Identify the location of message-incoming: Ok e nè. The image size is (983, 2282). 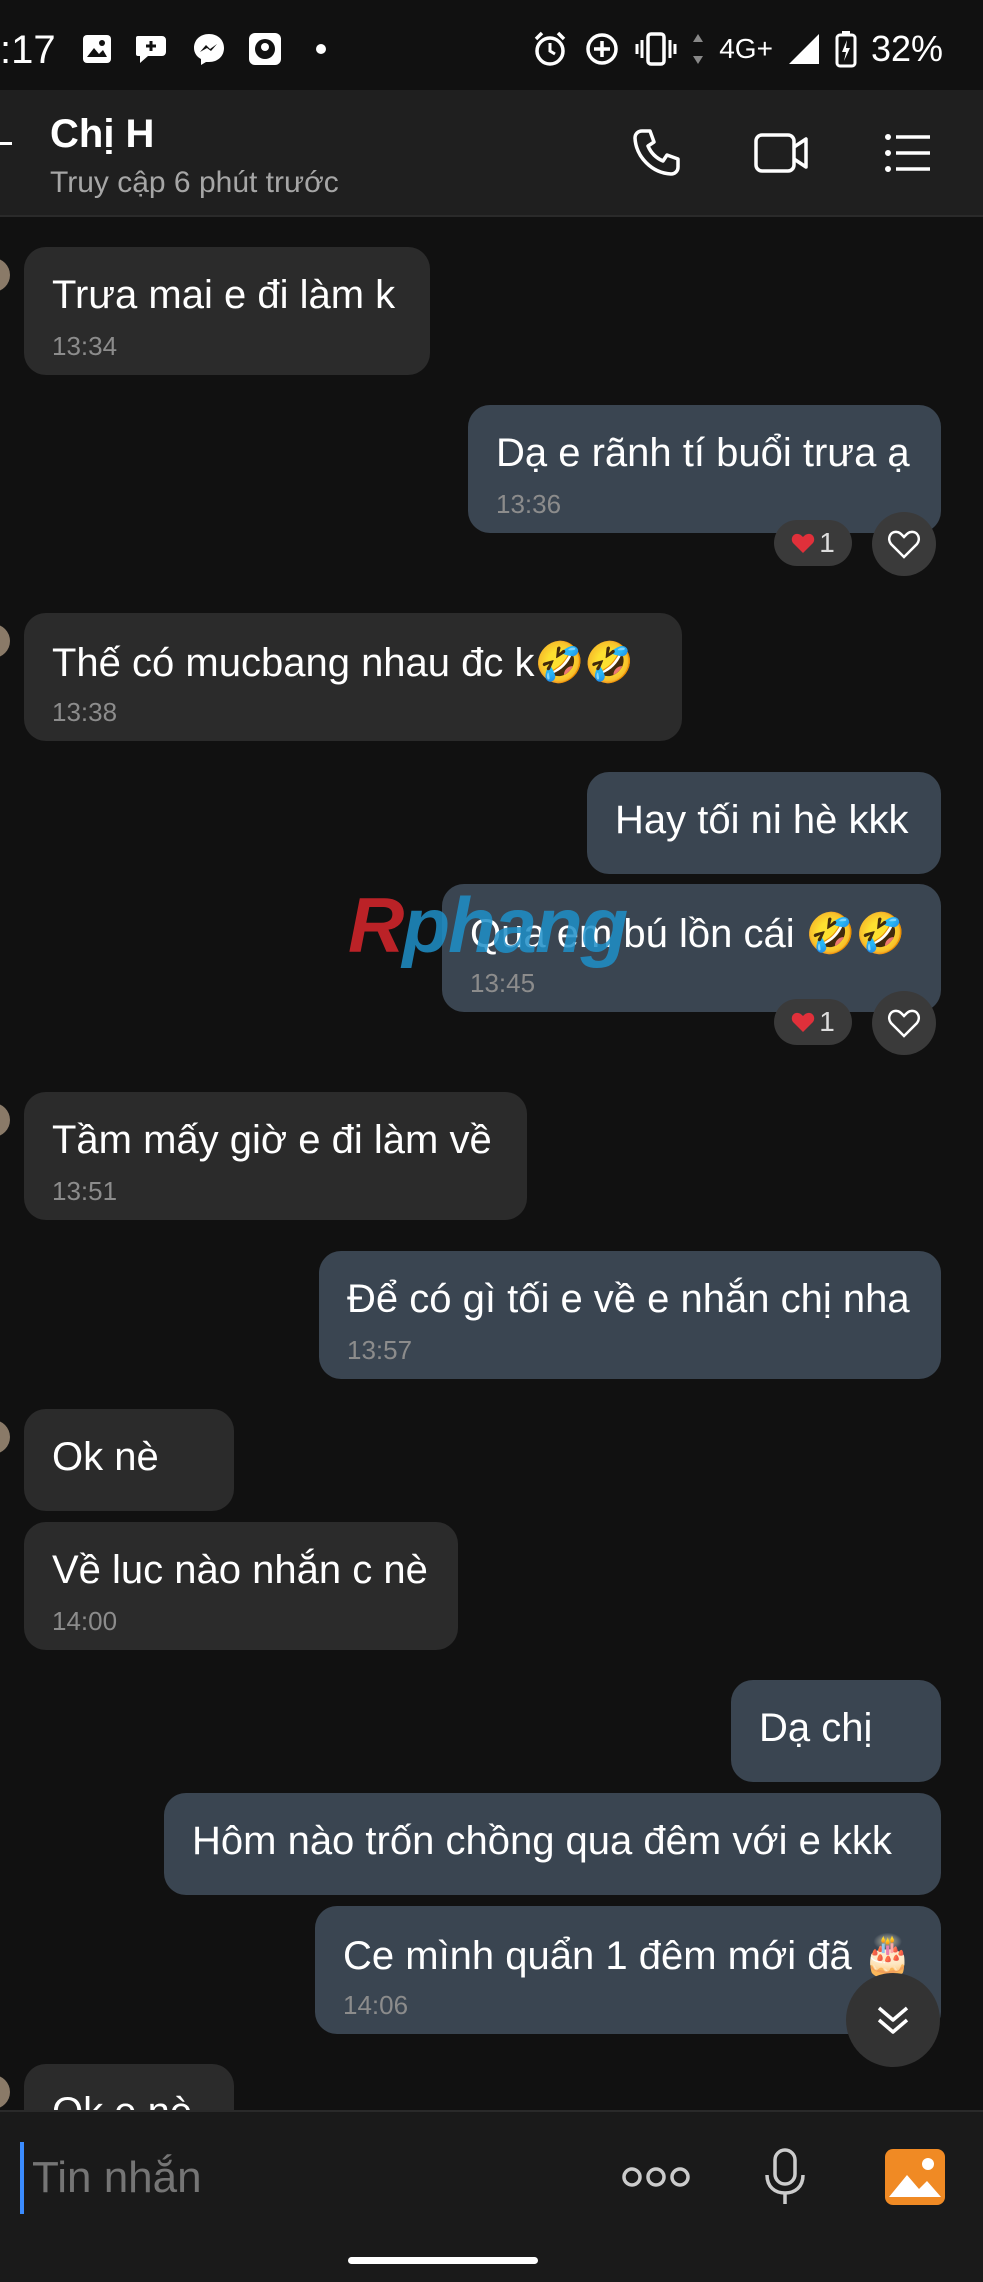
(129, 2087).